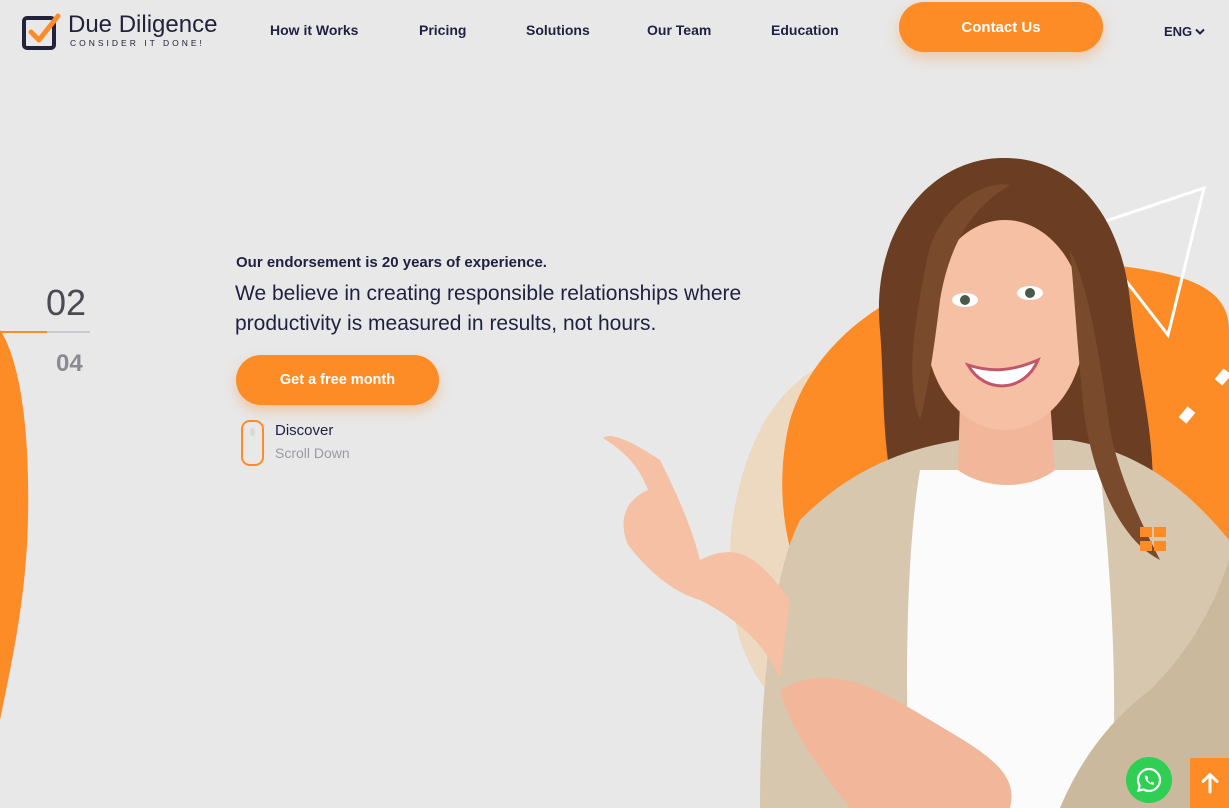 The height and width of the screenshot is (808, 1229). What do you see at coordinates (14, 525) in the screenshot?
I see `left-orange-blob` at bounding box center [14, 525].